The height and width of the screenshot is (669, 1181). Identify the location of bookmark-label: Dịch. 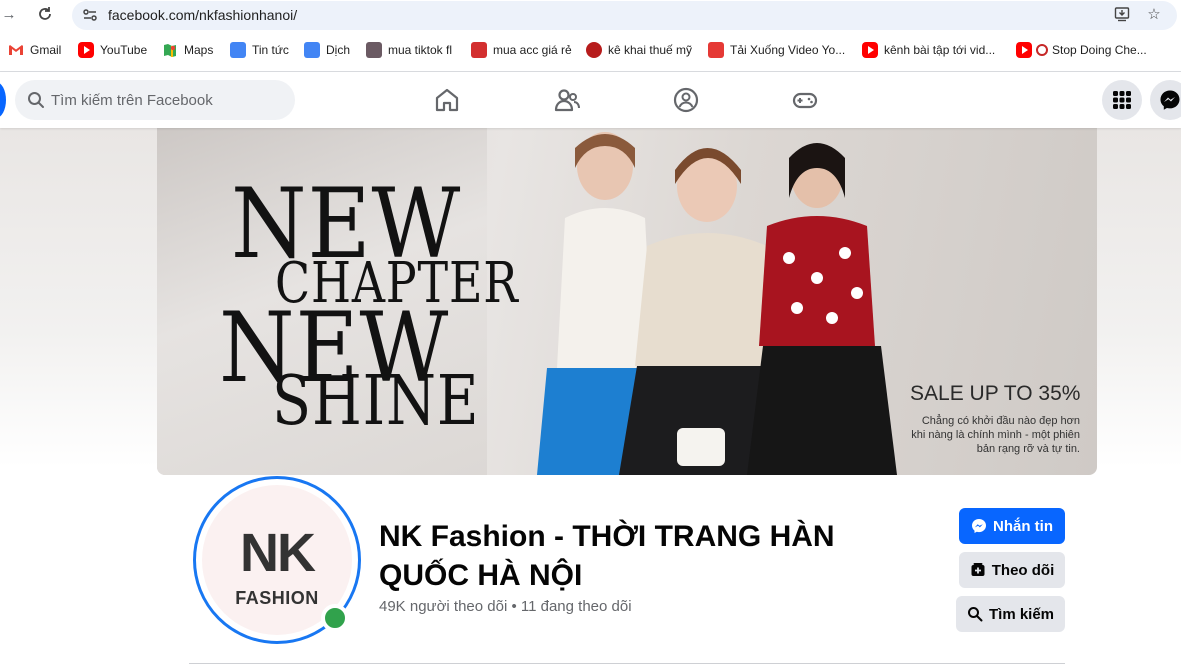
(338, 50).